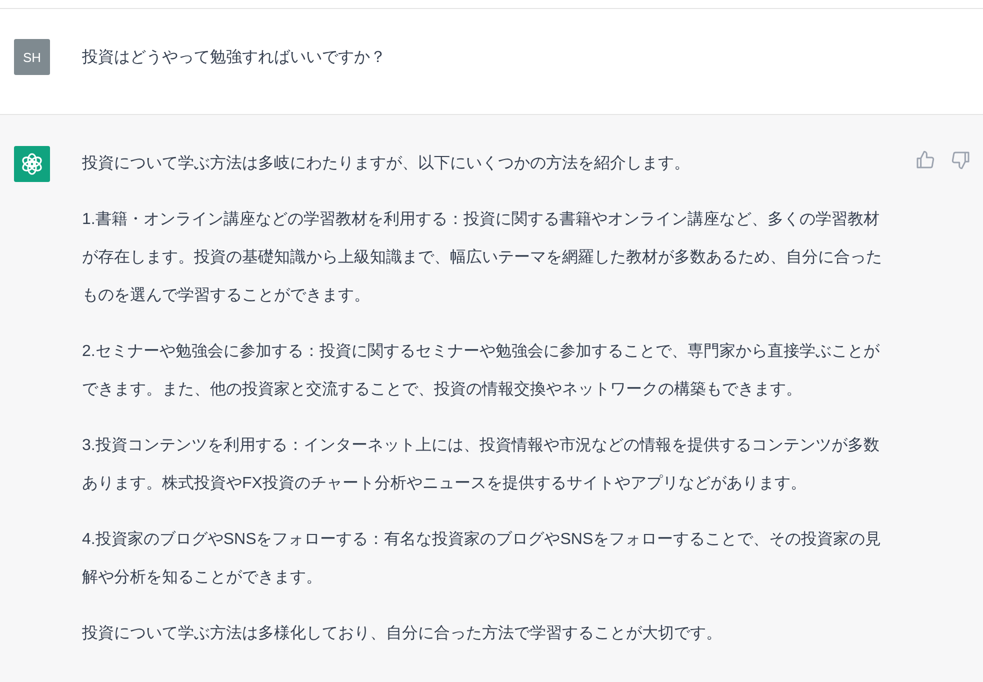  Describe the element at coordinates (925, 160) in the screenshot. I see `thumbs-up-icon` at that location.